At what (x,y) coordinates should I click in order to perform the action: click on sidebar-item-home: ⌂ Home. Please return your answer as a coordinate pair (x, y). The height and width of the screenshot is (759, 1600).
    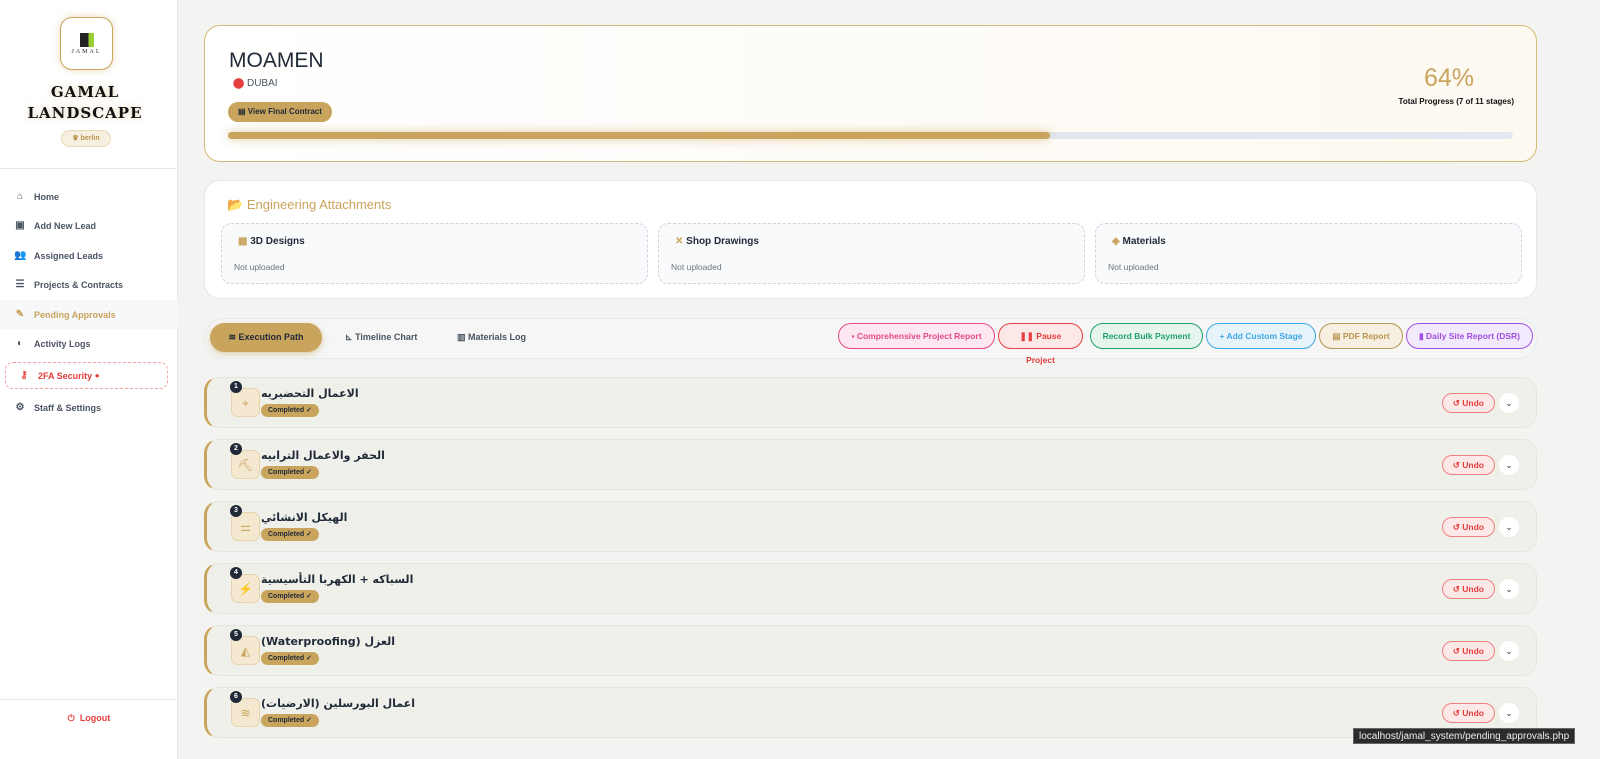
    Looking at the image, I should click on (89, 196).